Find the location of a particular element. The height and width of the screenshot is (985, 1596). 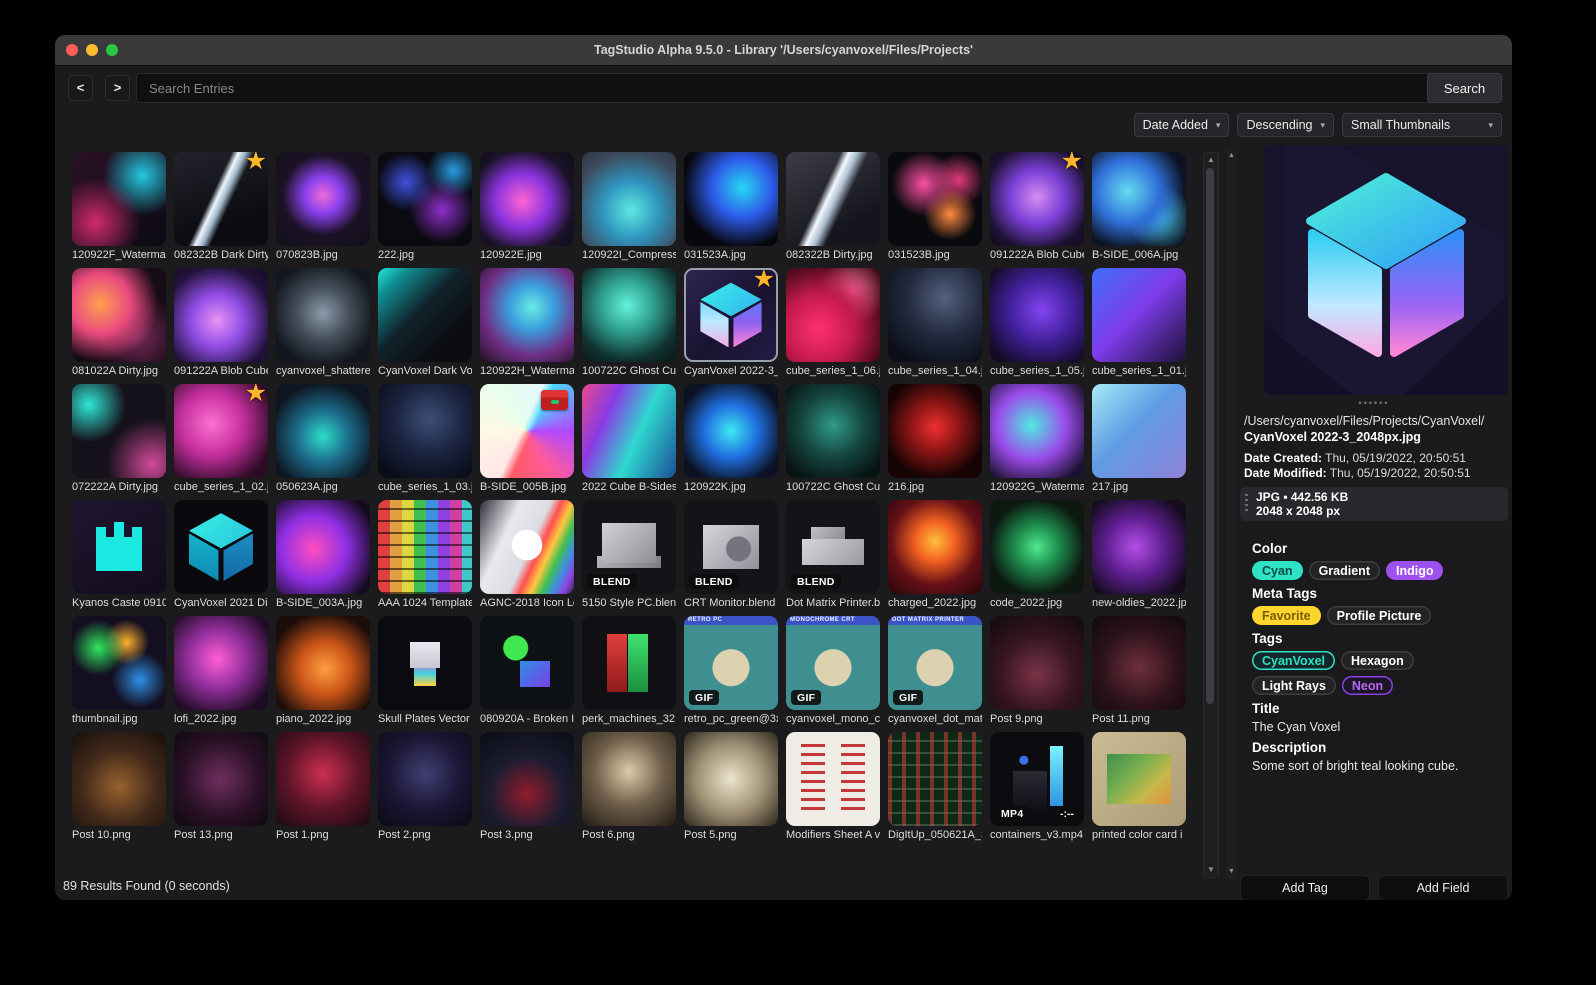

grid-item: 082322B Dirty.jpg is located at coordinates (833, 206).